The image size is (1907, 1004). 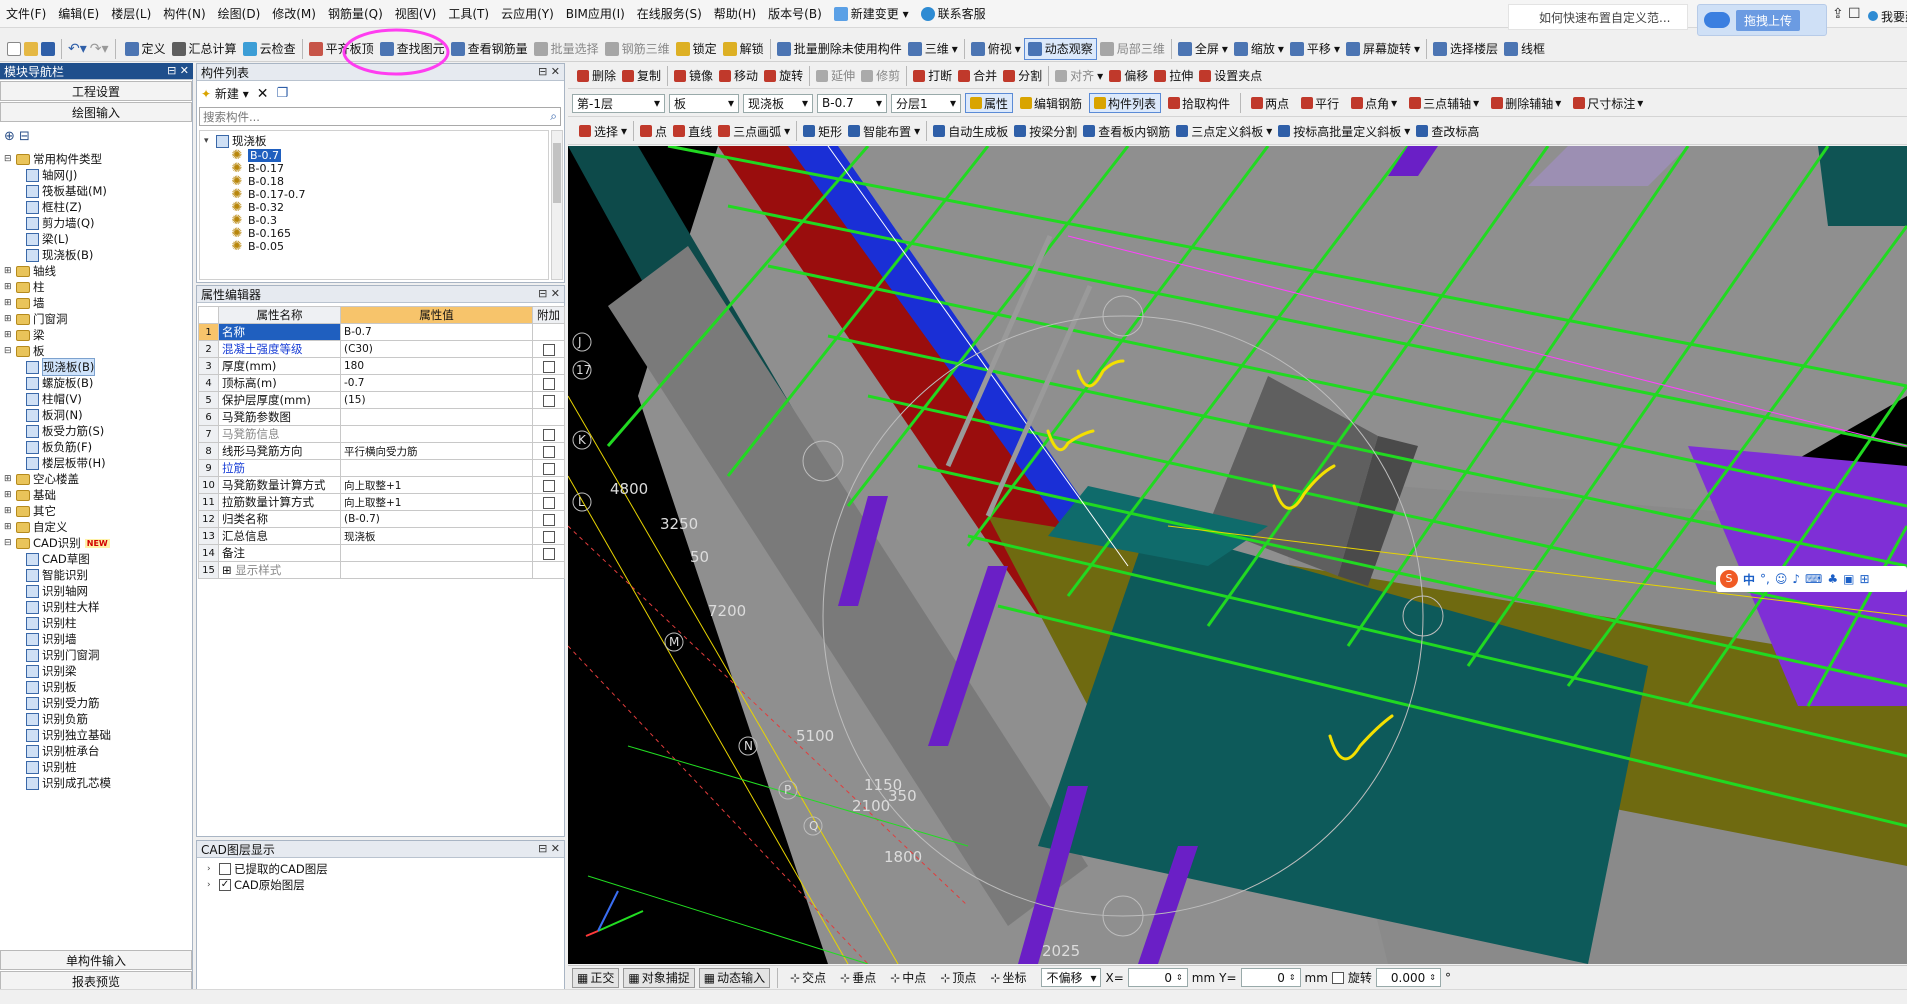 I want to click on nav-item-12: ⊟ 板, so click(x=24, y=351).